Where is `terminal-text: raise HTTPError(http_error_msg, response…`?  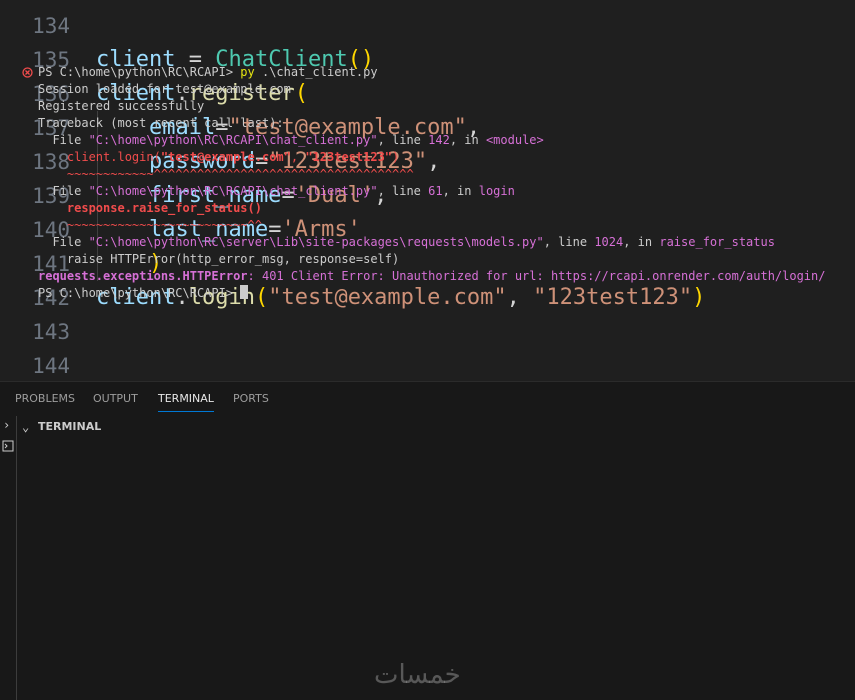
terminal-text: raise HTTPError(http_error_msg, response… is located at coordinates (219, 259).